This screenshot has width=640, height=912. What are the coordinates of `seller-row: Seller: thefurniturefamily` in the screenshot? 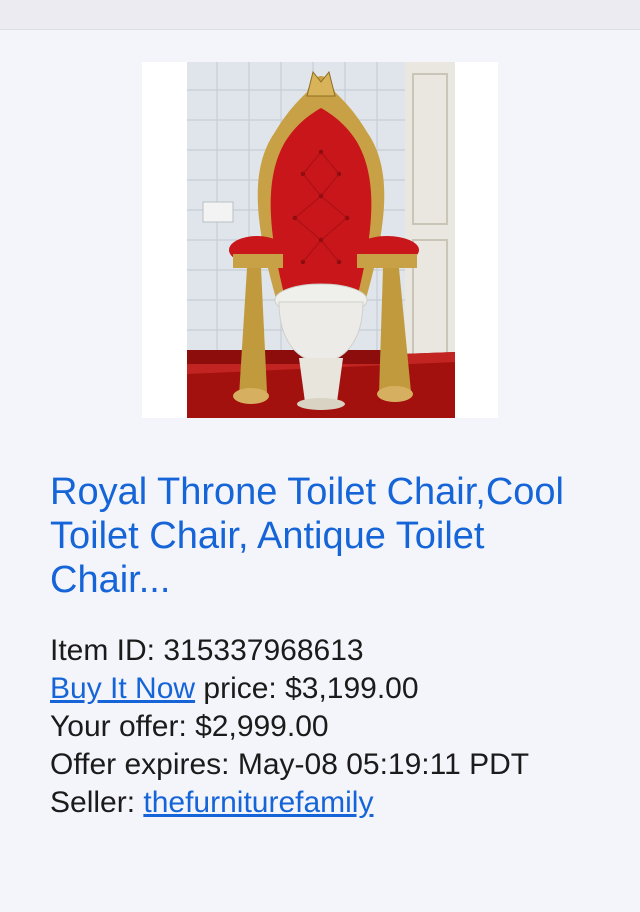 It's located at (335, 803).